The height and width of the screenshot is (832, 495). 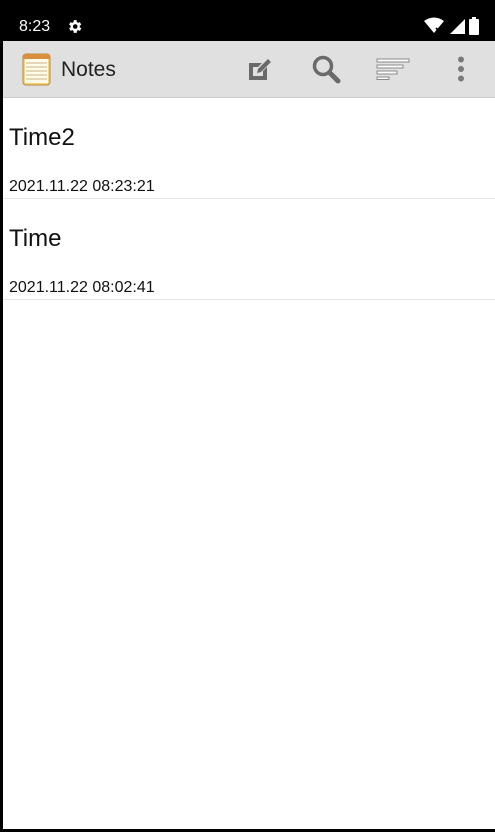 I want to click on more-vert-icon, so click(x=461, y=69).